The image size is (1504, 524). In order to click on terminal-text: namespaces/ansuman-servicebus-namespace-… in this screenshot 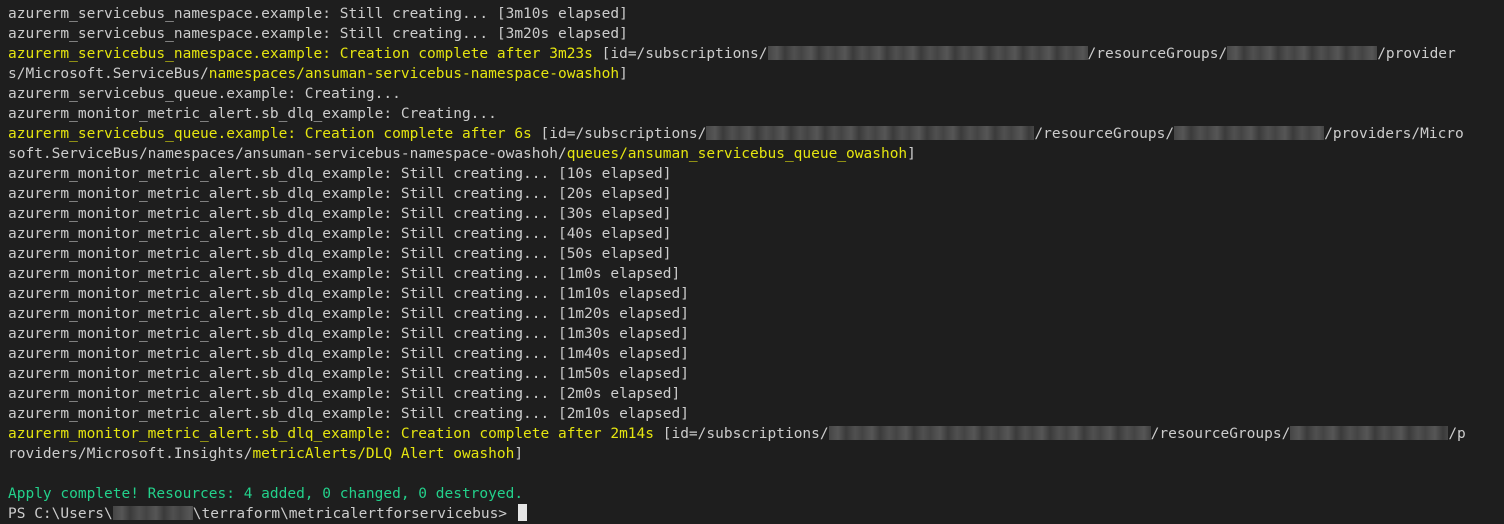, I will do `click(414, 74)`.